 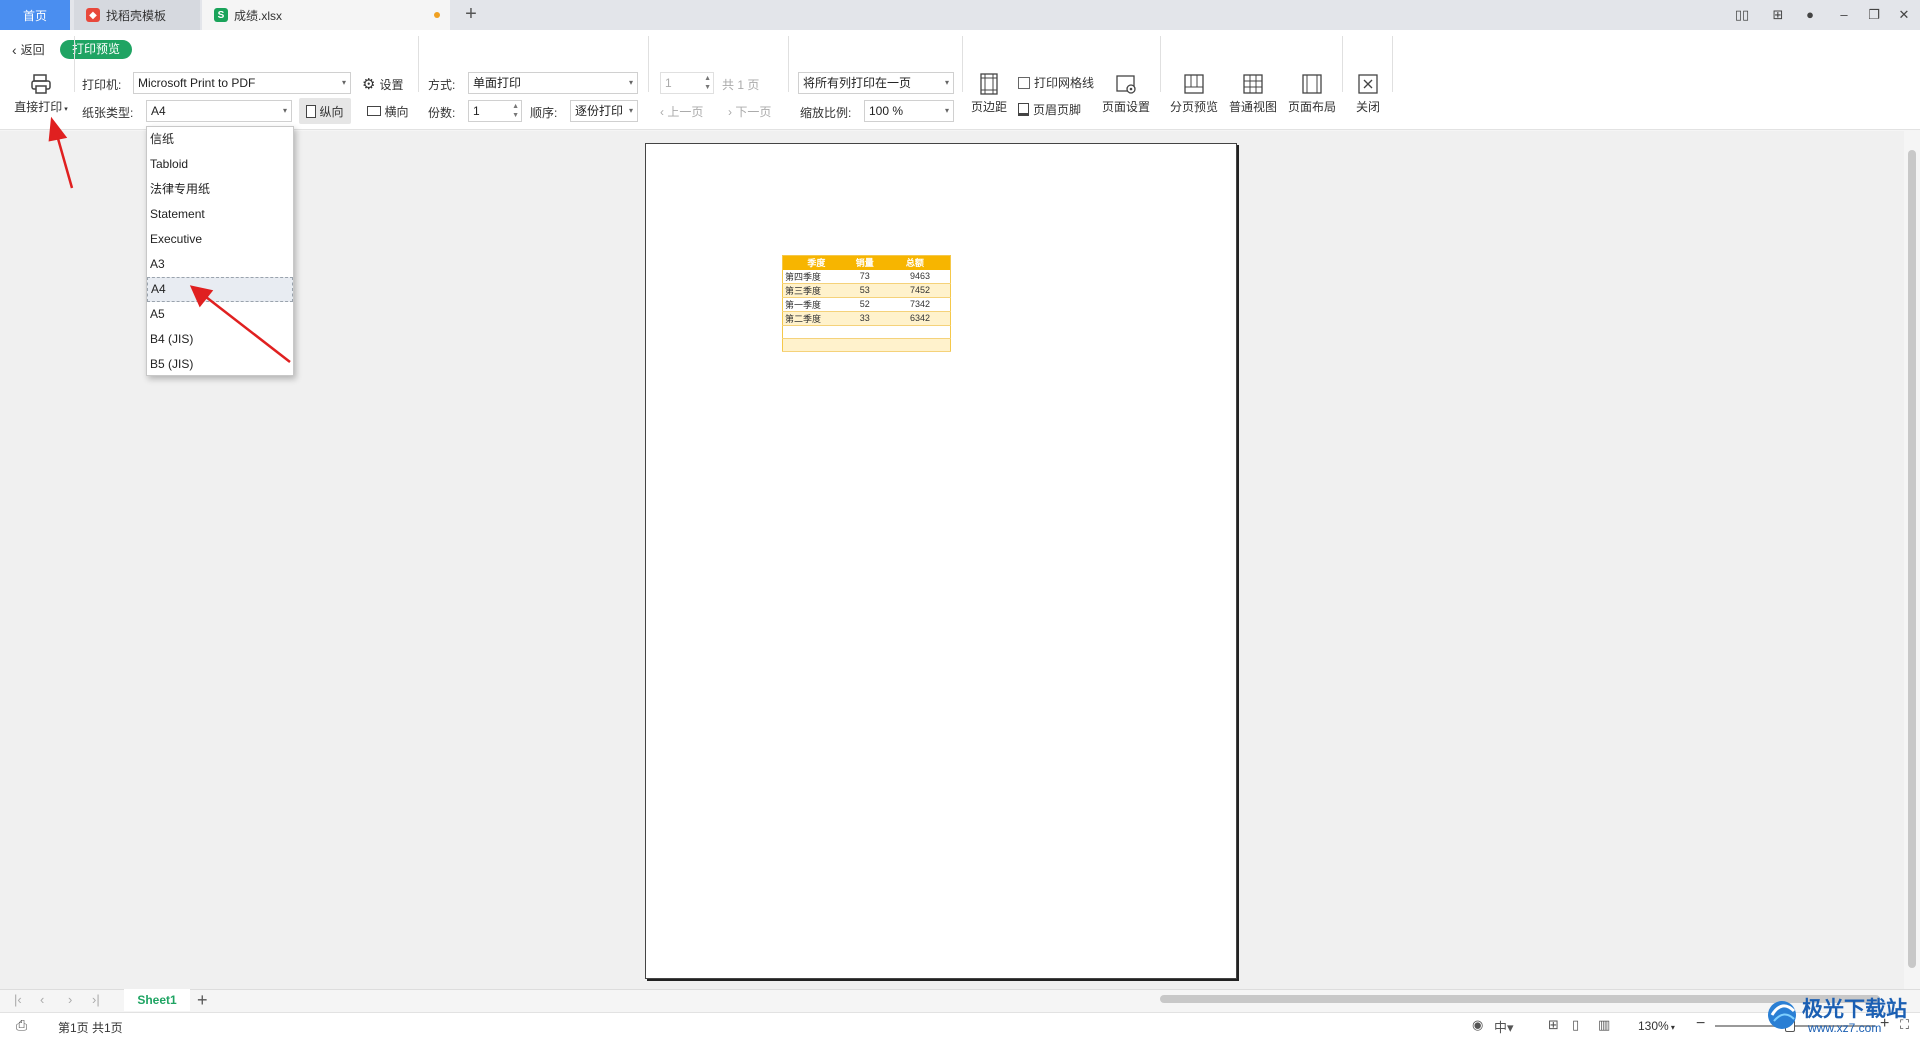 I want to click on normal-view-status-icon: ⊞, so click(x=1553, y=1025).